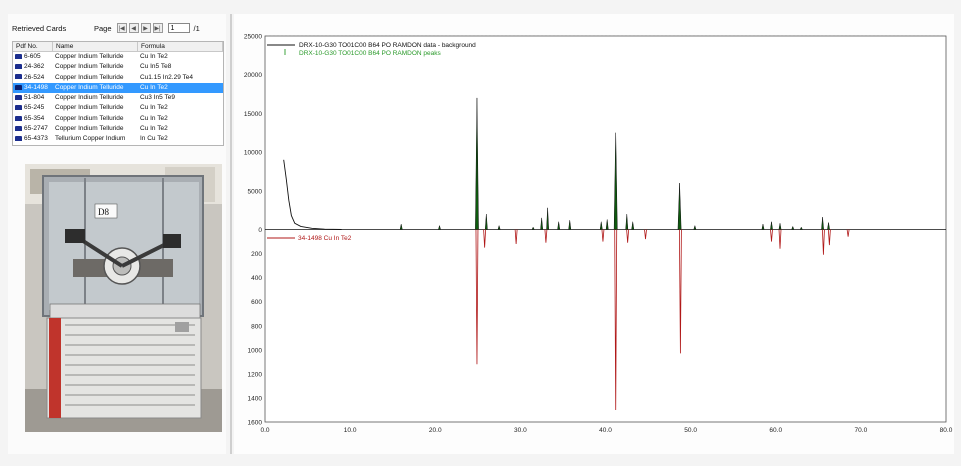  I want to click on x-tick-label: 40.0, so click(605, 430).